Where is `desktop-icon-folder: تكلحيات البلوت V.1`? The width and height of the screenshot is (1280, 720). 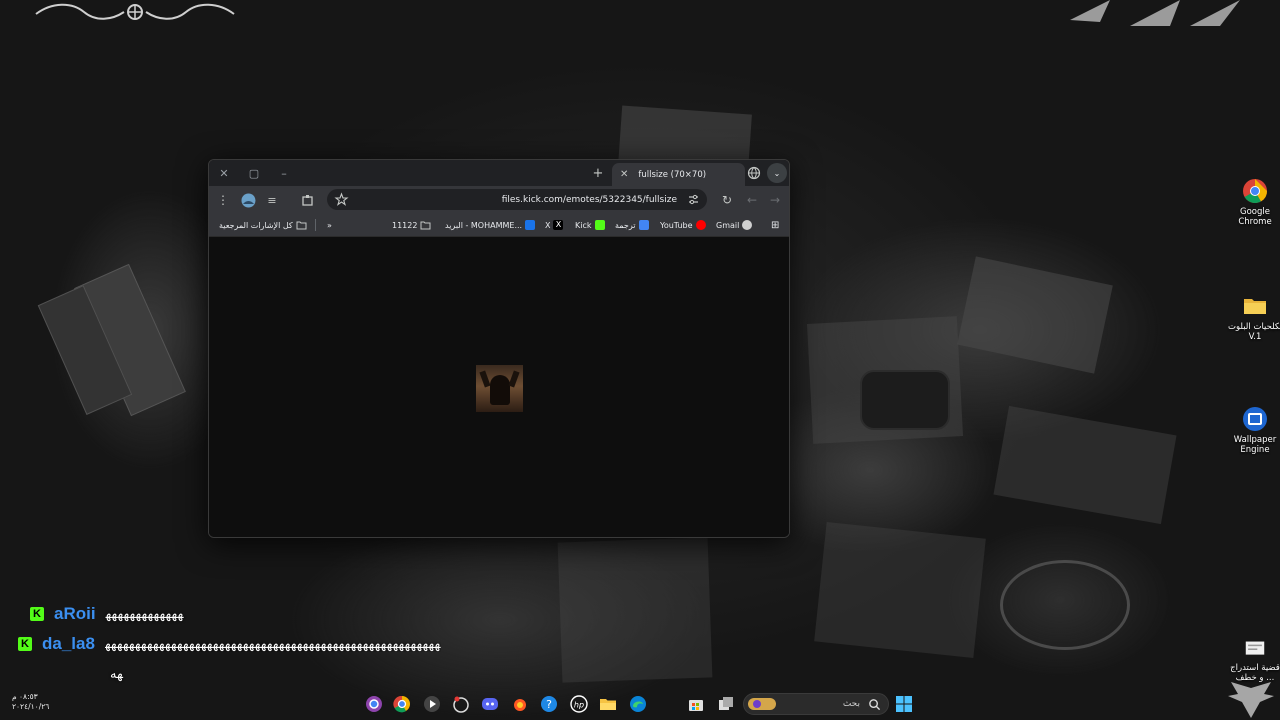
desktop-icon-folder: تكلحيات البلوت V.1 is located at coordinates (1252, 317).